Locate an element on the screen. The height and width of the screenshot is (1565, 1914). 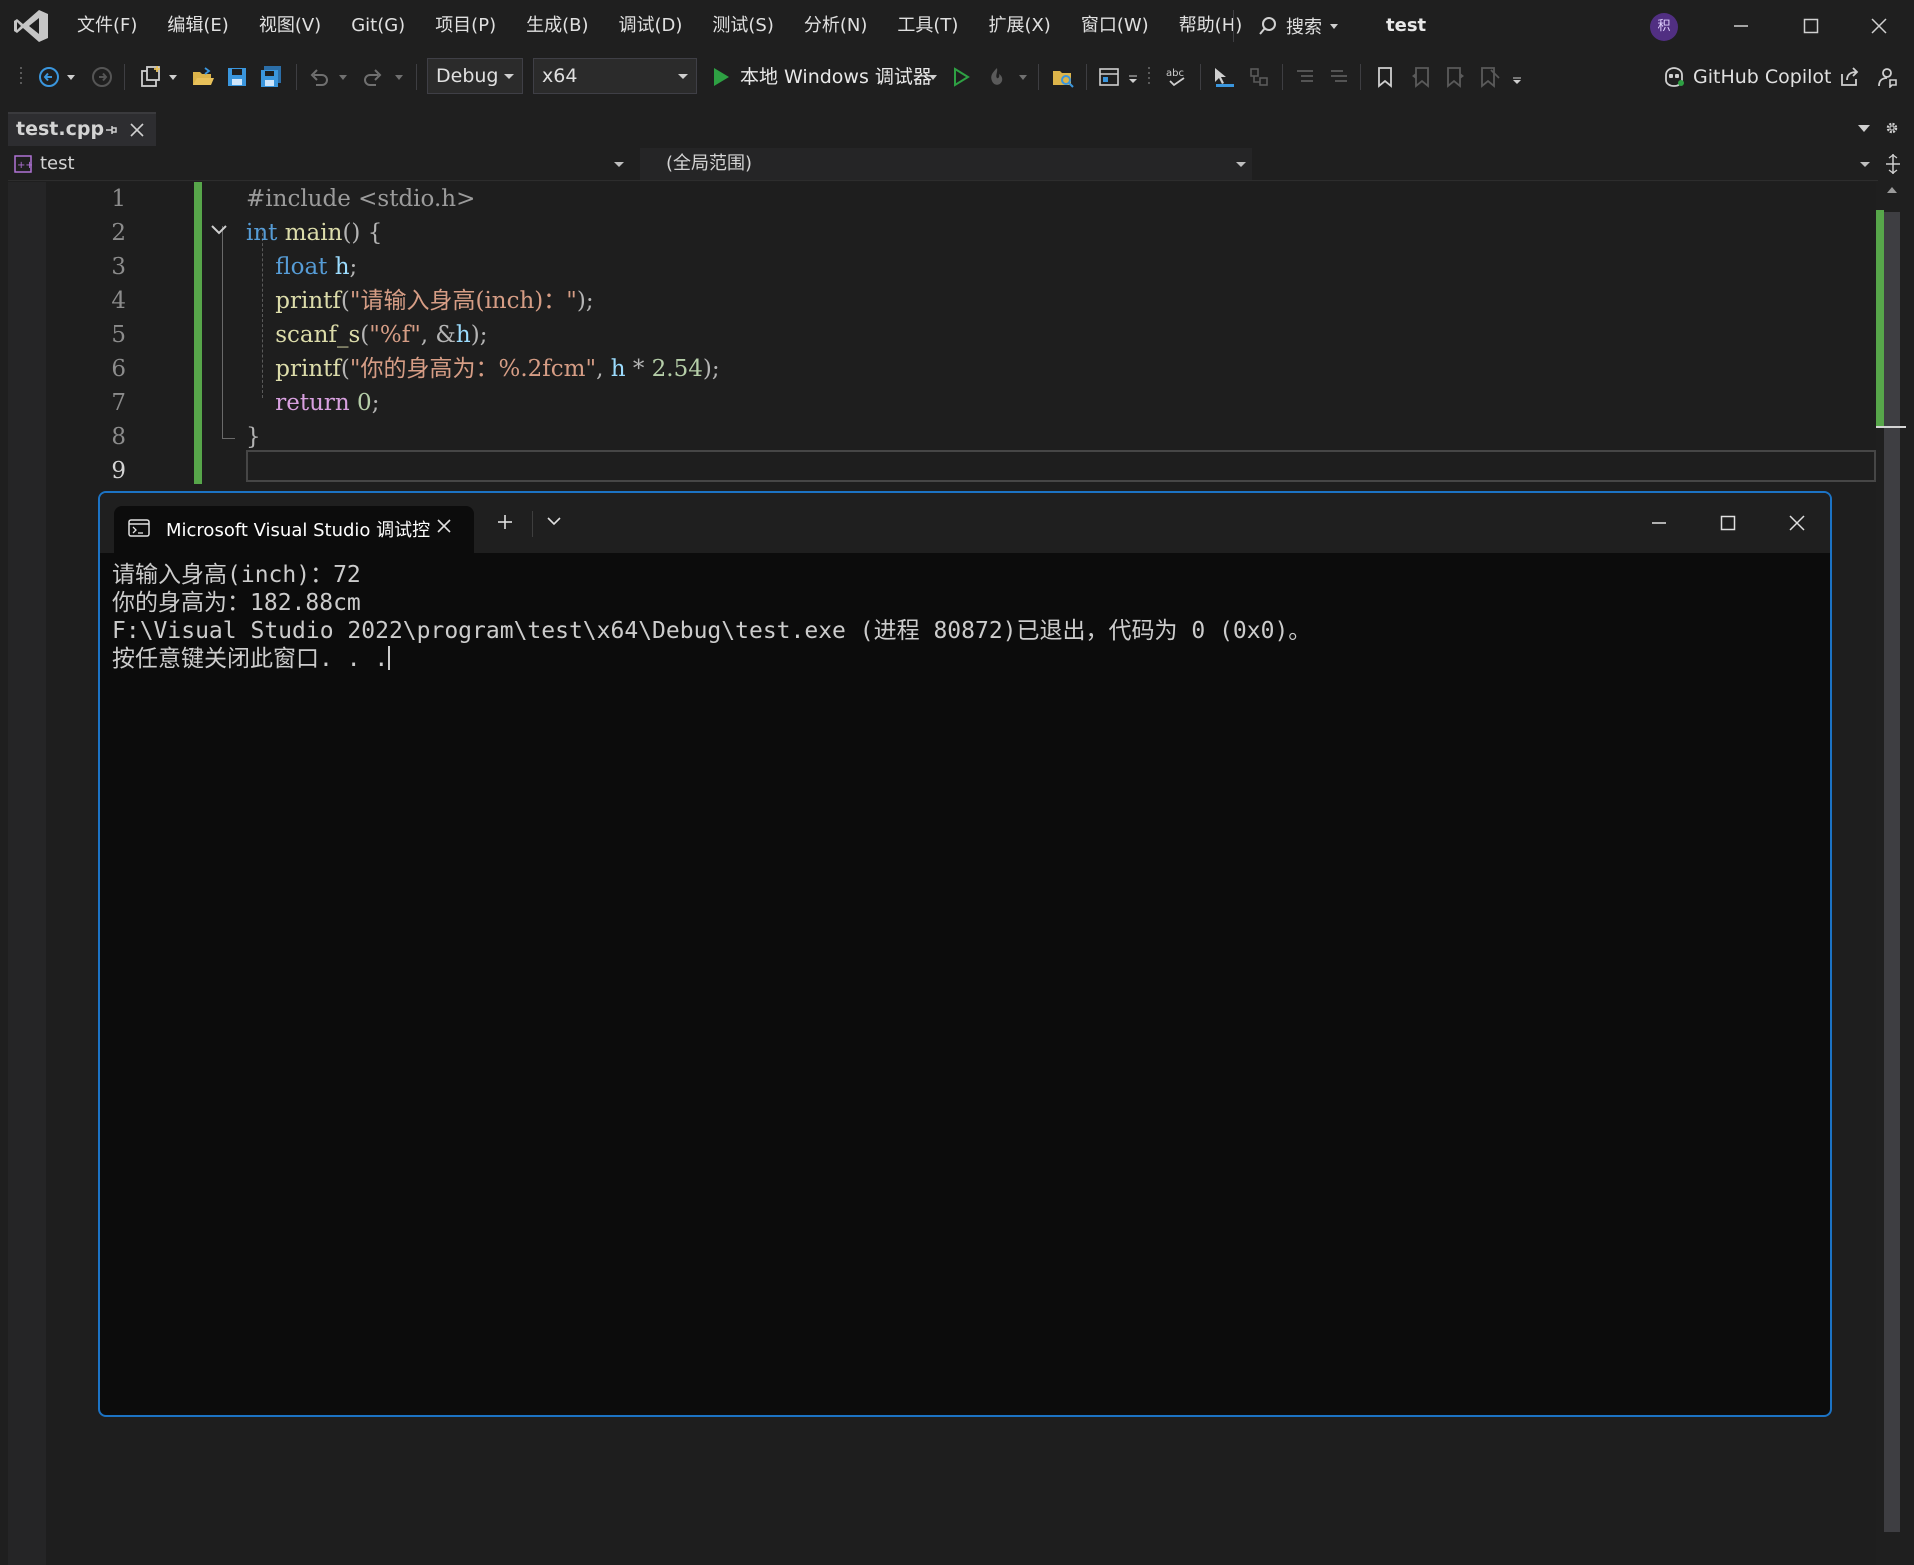
scroll-up-icon is located at coordinates (1892, 190).